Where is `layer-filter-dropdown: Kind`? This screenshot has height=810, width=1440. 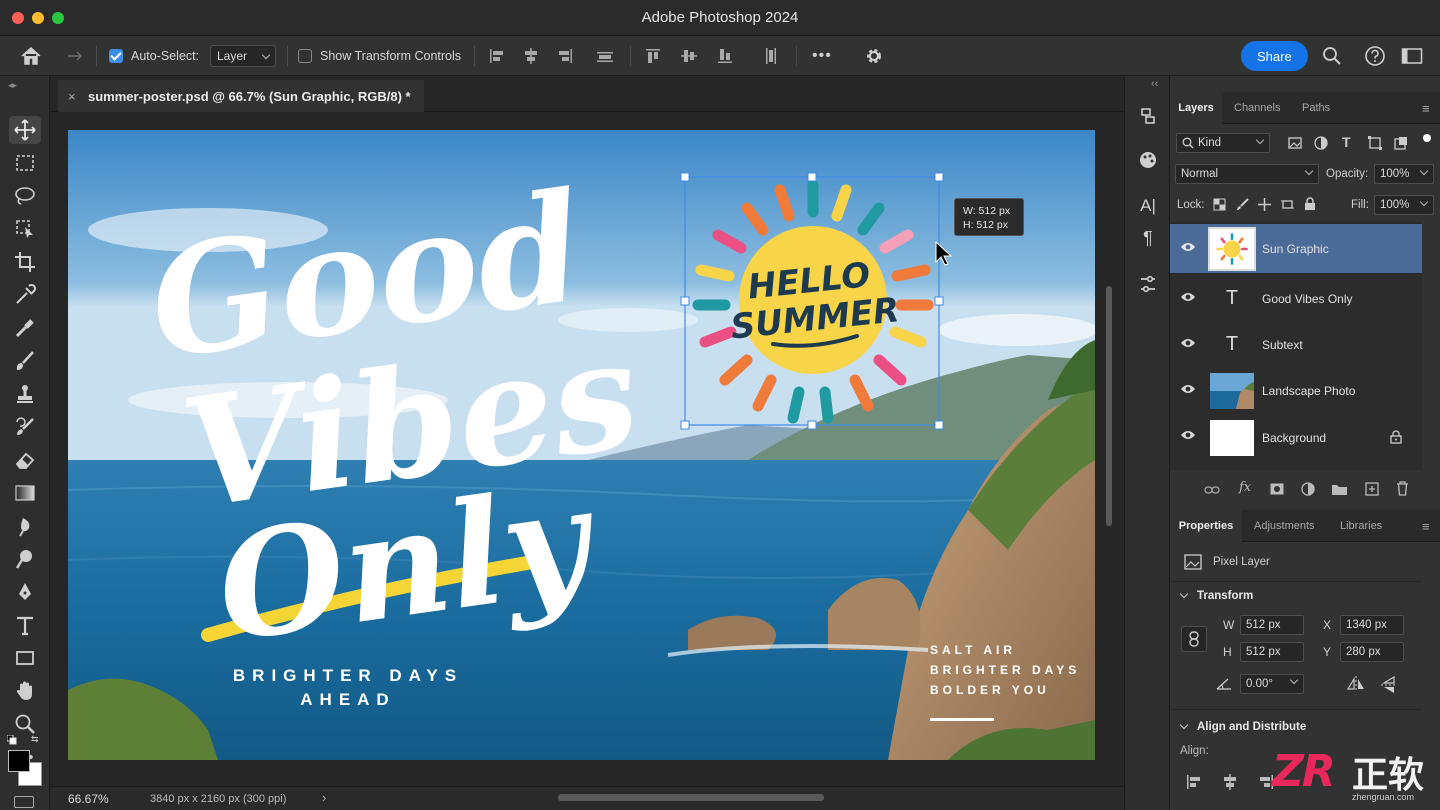
layer-filter-dropdown: Kind is located at coordinates (1223, 143).